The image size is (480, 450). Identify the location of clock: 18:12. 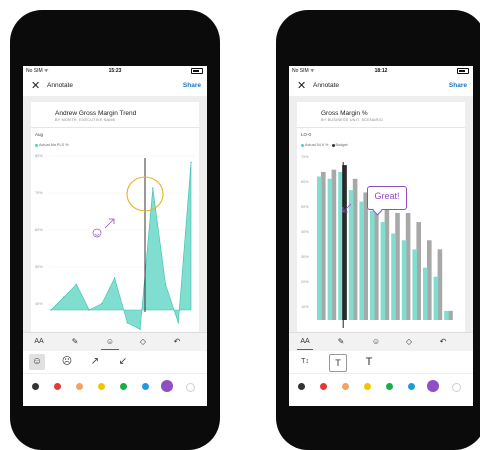
(381, 71).